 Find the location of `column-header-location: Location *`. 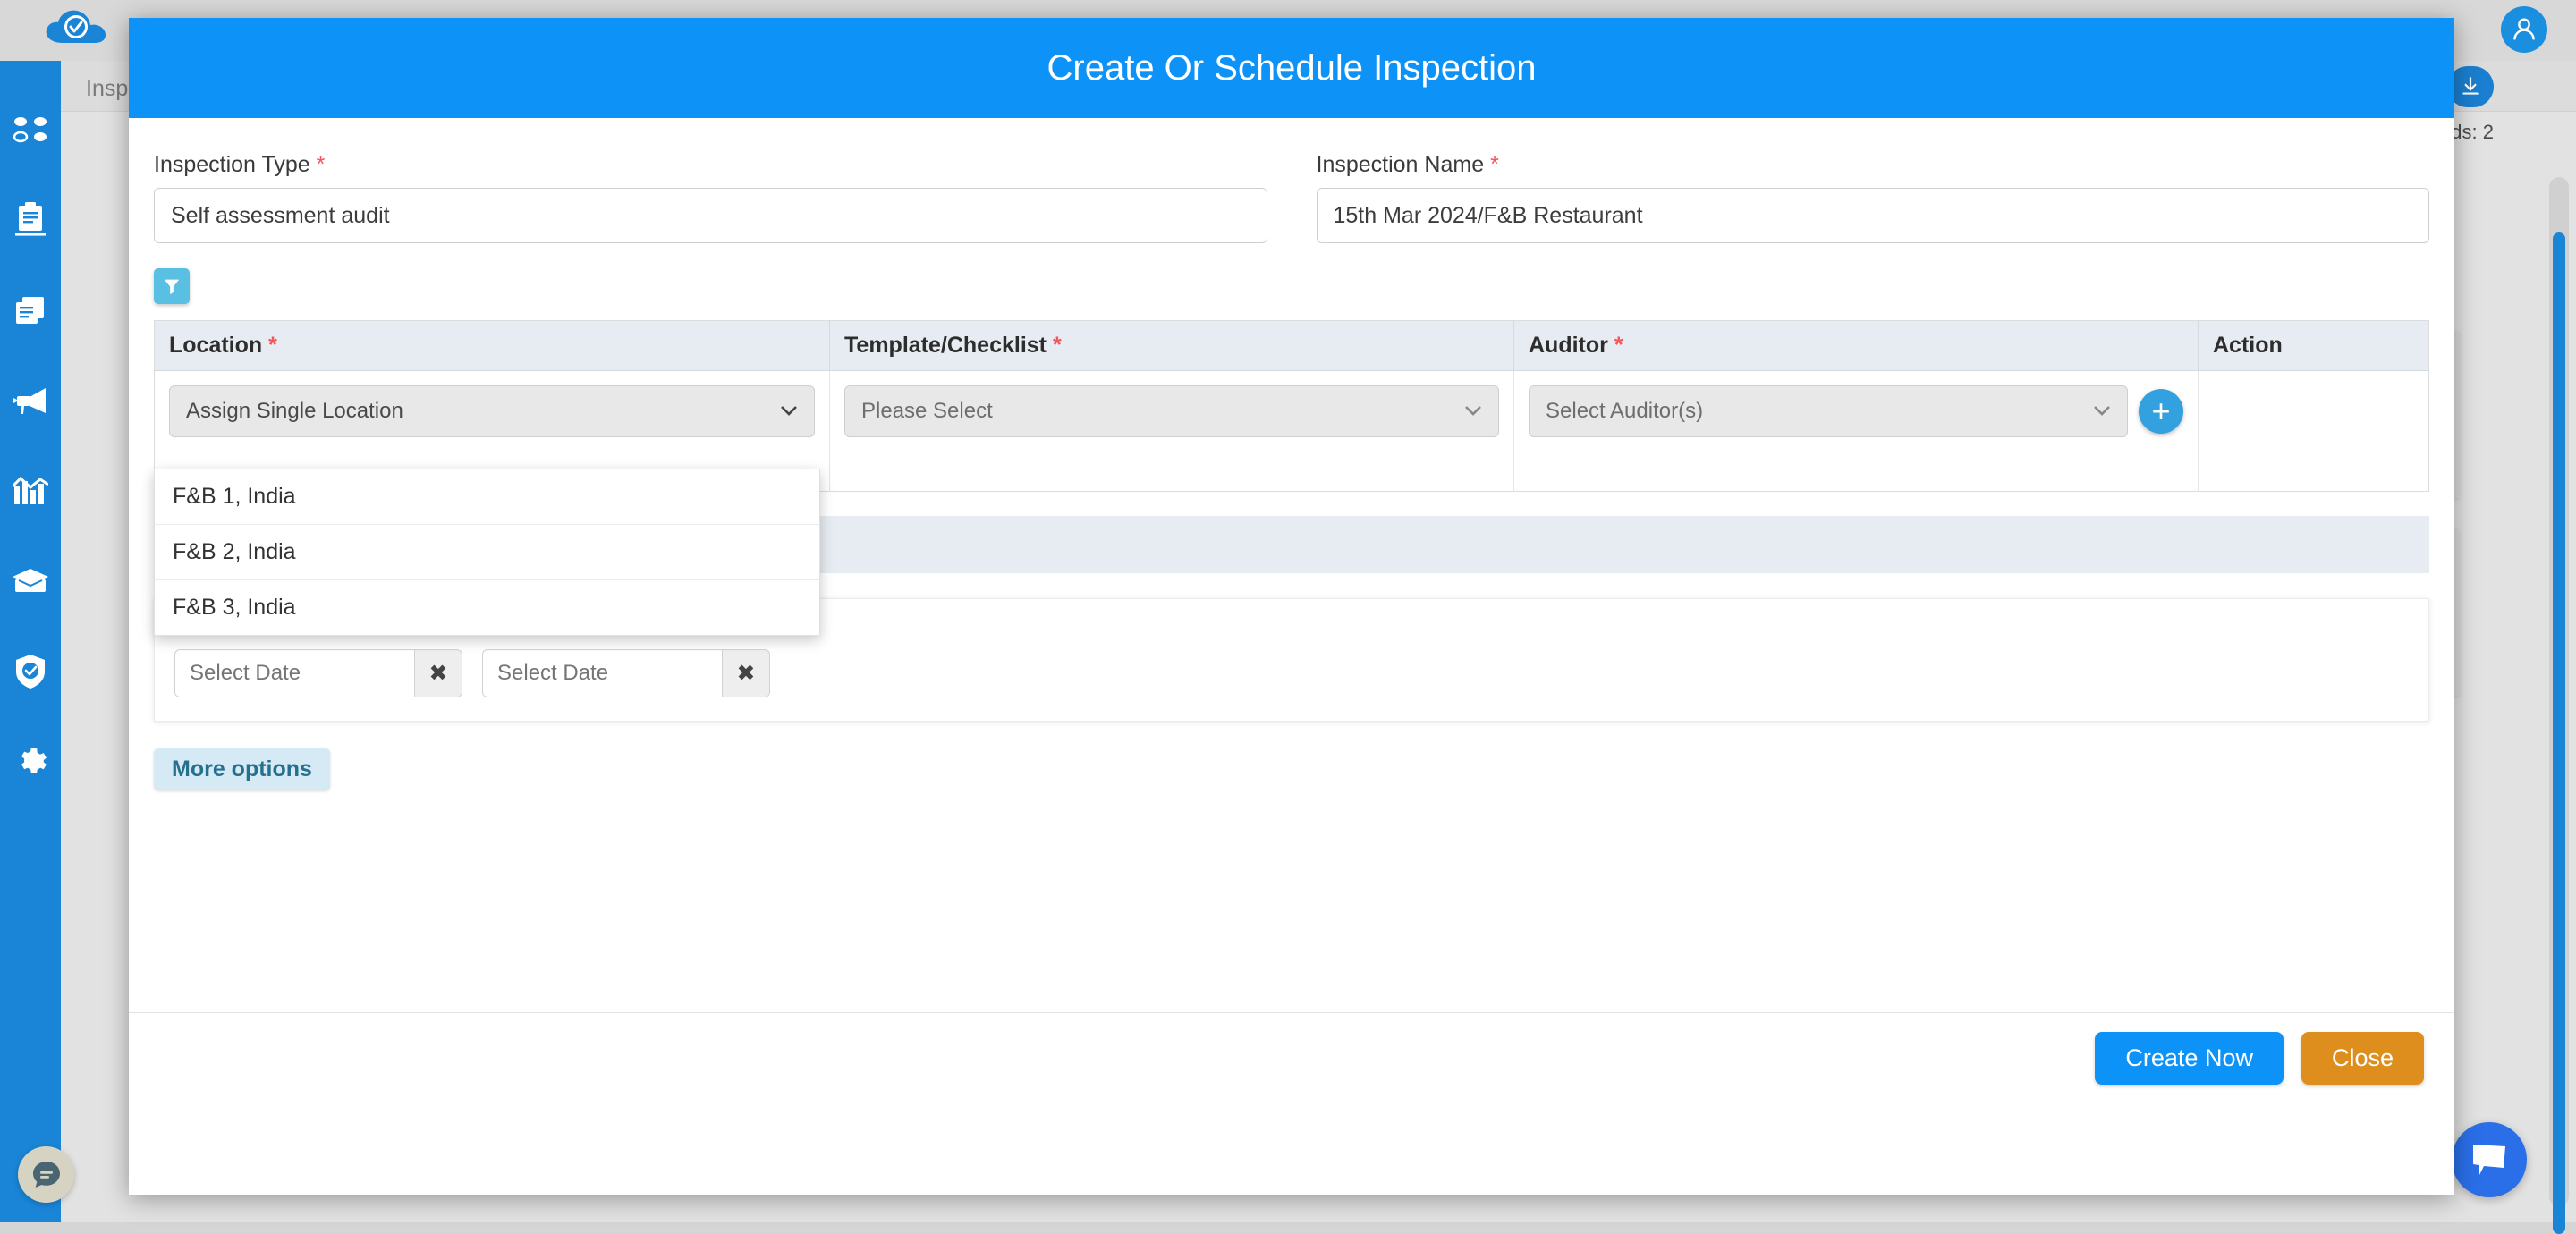

column-header-location: Location * is located at coordinates (492, 346).